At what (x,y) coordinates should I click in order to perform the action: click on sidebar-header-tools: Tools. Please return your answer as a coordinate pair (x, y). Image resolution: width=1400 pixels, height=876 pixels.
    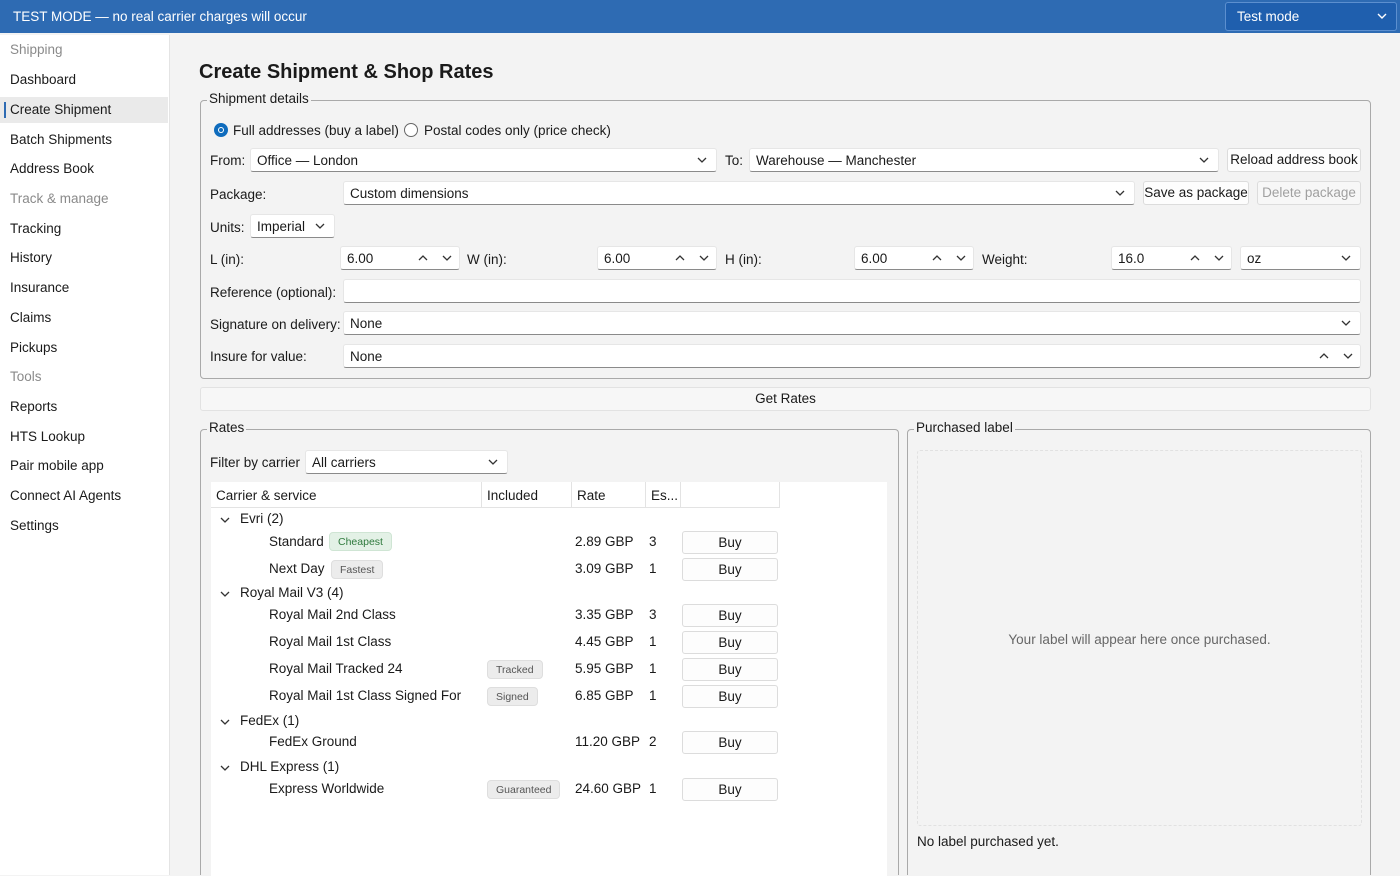
    Looking at the image, I should click on (26, 376).